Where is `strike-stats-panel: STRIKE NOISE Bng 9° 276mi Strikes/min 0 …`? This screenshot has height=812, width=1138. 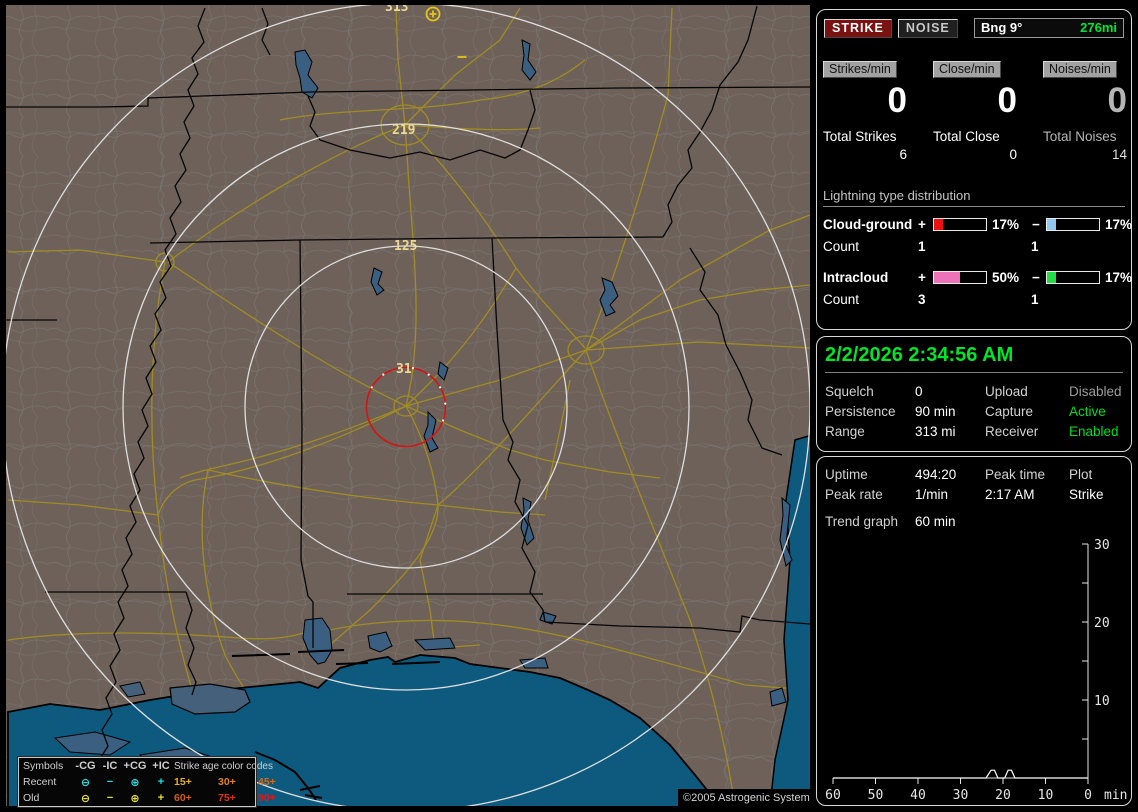
strike-stats-panel: STRIKE NOISE Bng 9° 276mi Strikes/min 0 … is located at coordinates (974, 169).